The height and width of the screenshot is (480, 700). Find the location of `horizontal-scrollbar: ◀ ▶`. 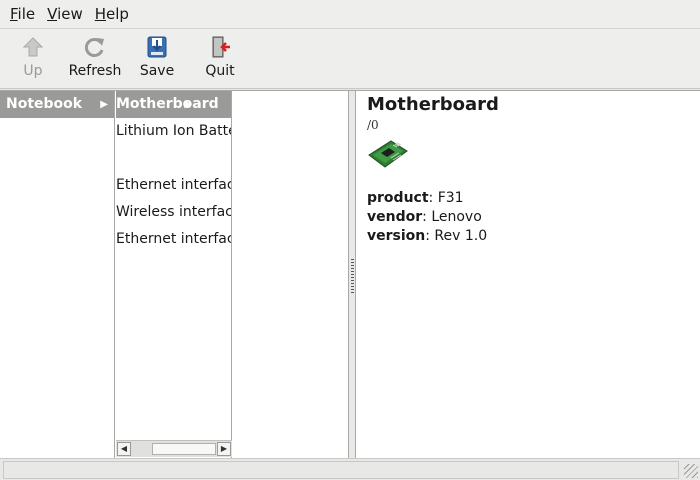

horizontal-scrollbar: ◀ ▶ is located at coordinates (174, 448).